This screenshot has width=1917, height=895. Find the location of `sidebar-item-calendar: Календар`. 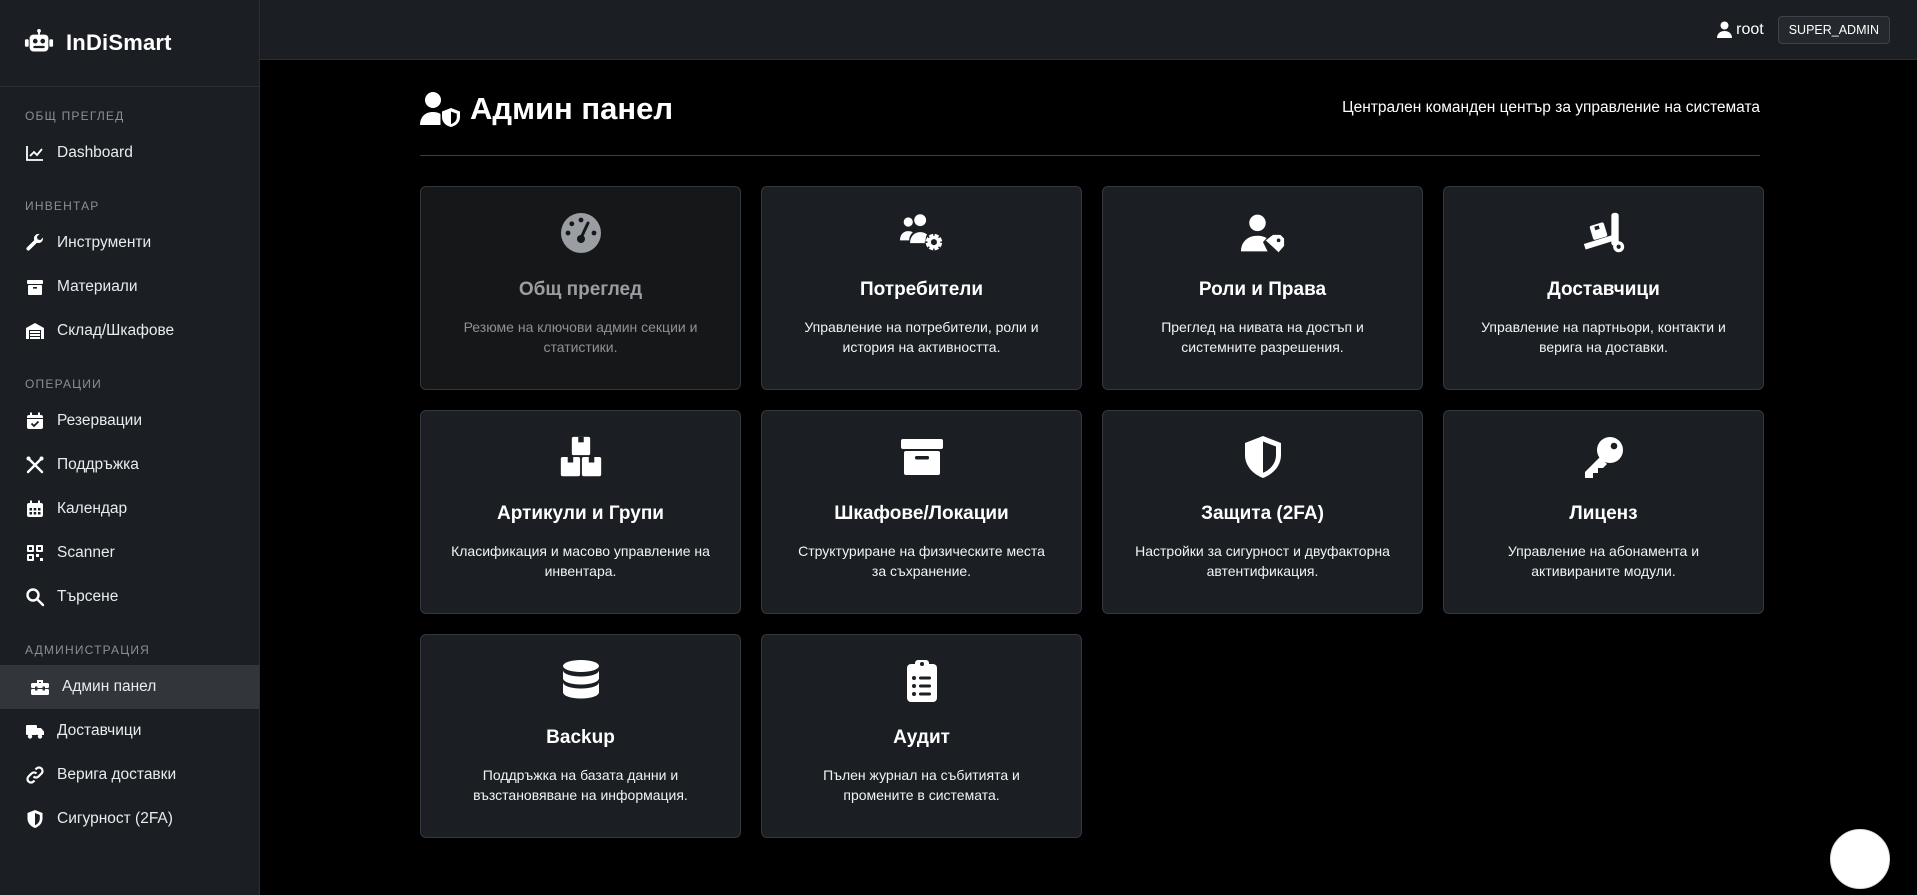

sidebar-item-calendar: Календар is located at coordinates (129, 509).